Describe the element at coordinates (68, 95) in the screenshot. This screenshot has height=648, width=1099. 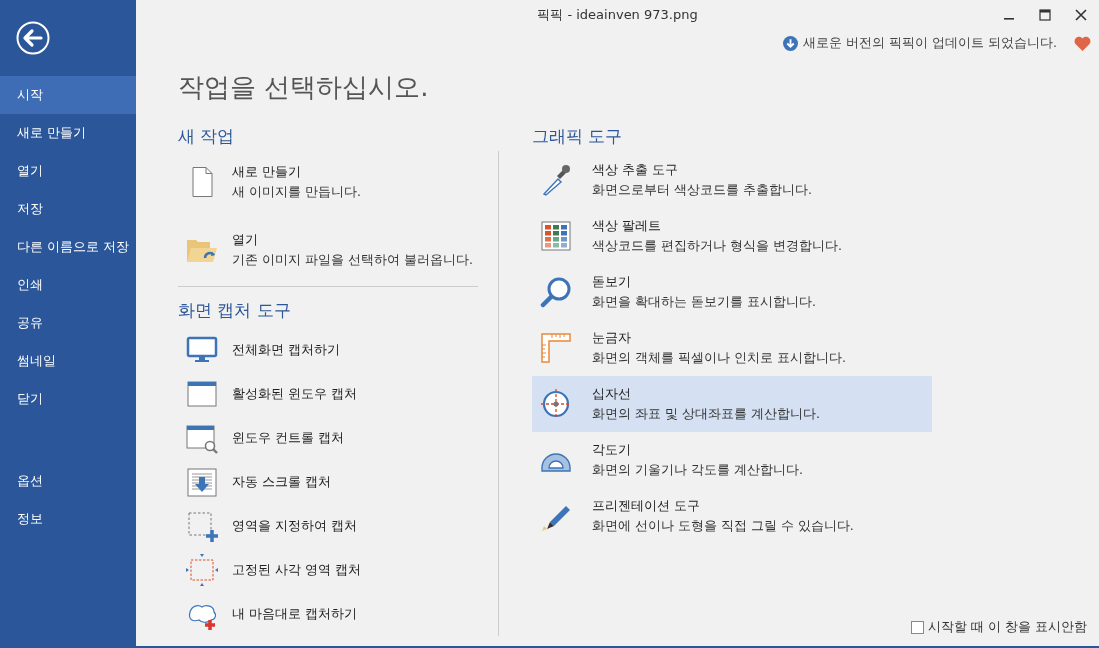
I see `sidebar-item: 시작` at that location.